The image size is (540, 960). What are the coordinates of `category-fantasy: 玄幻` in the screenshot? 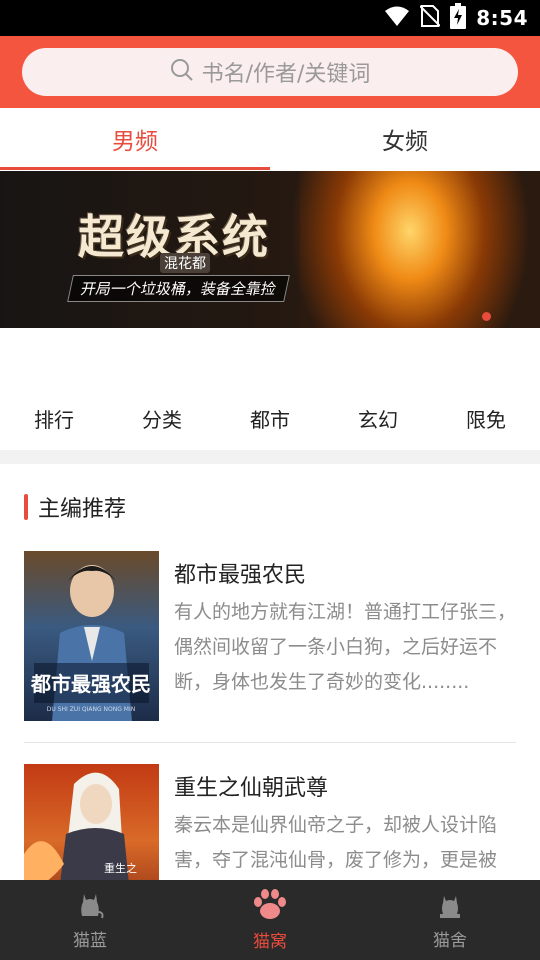 It's located at (378, 418).